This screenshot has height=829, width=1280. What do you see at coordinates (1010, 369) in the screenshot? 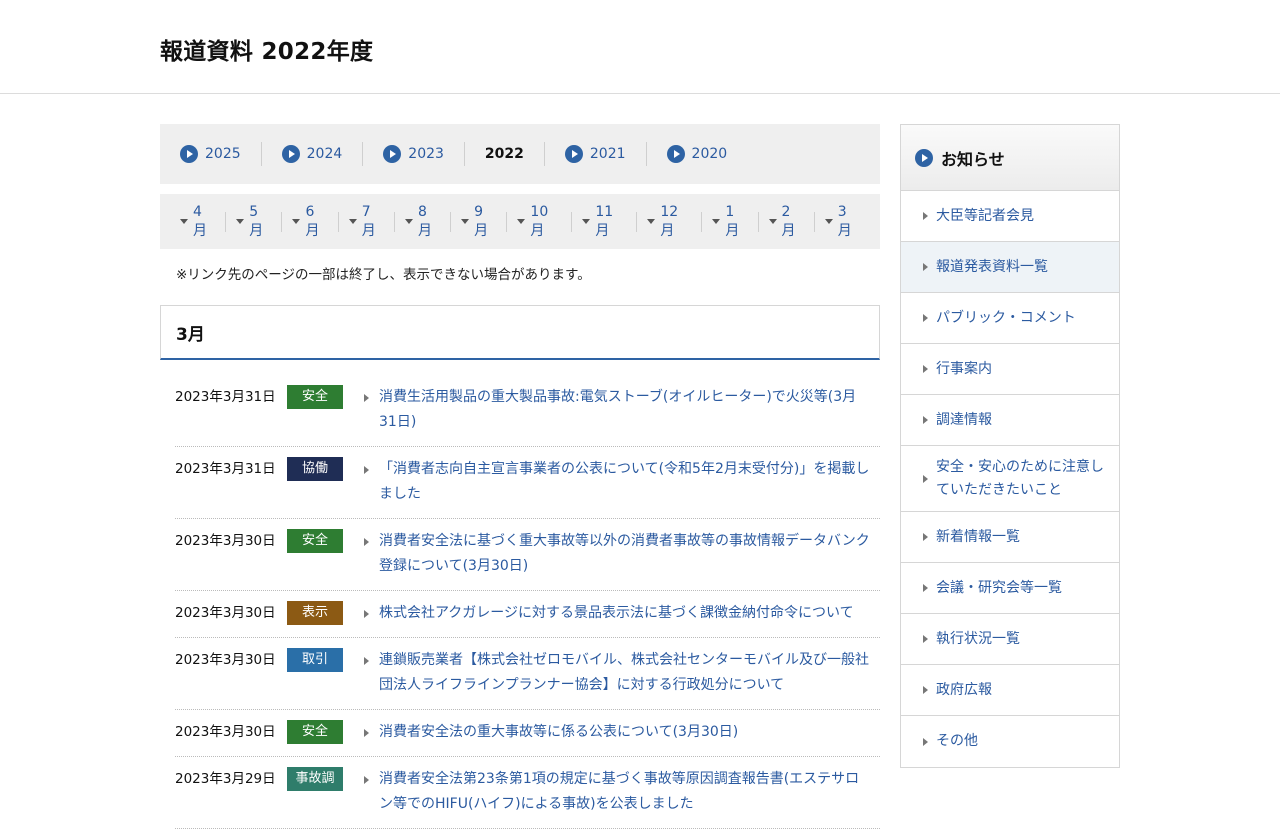
I see `sidebar-item: 行事案内` at bounding box center [1010, 369].